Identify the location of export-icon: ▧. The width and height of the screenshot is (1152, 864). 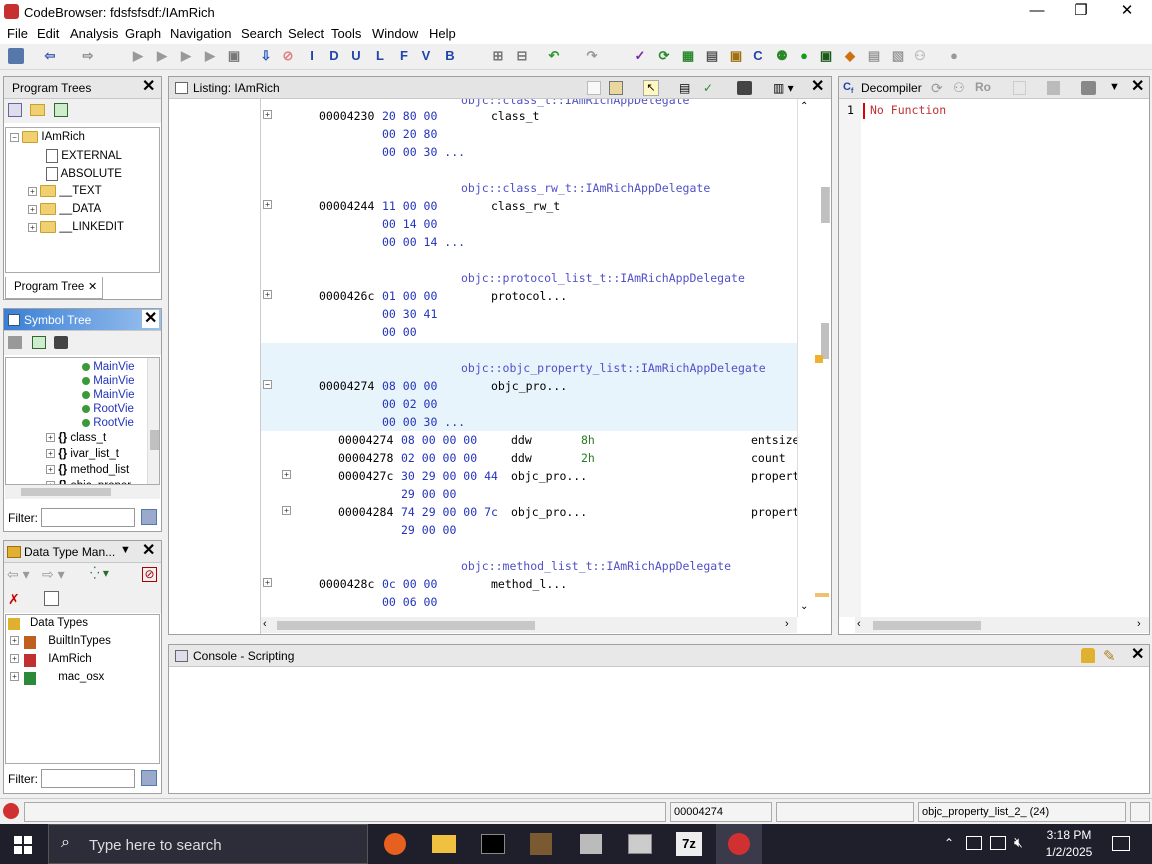
(898, 56).